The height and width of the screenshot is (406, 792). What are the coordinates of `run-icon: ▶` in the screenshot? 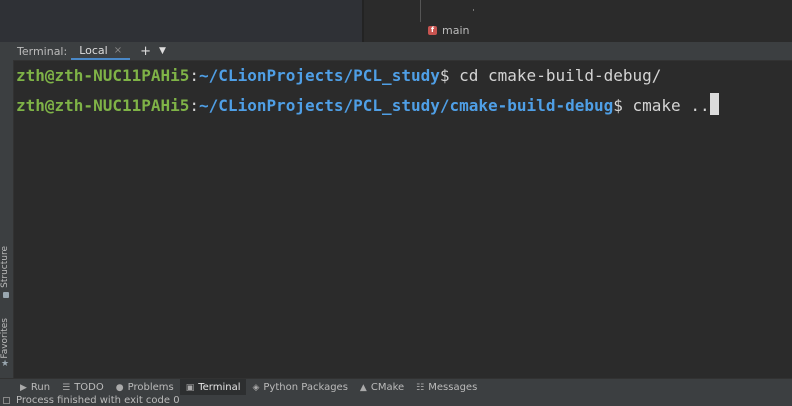 It's located at (23, 387).